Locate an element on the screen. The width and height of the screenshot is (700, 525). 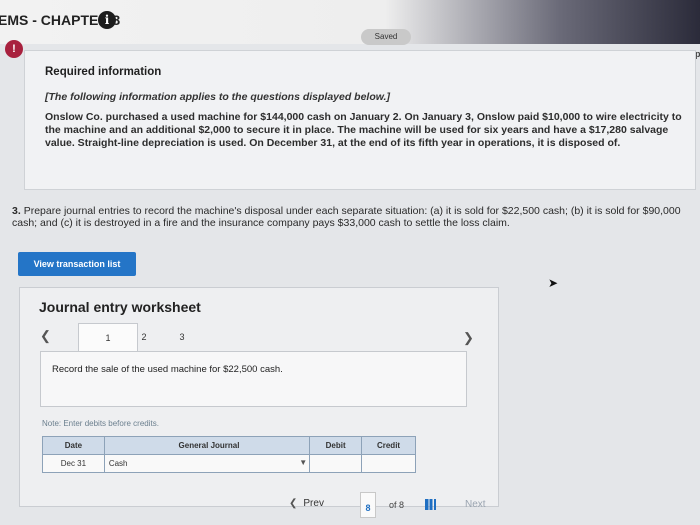
header-credit: Credit is located at coordinates (388, 445).